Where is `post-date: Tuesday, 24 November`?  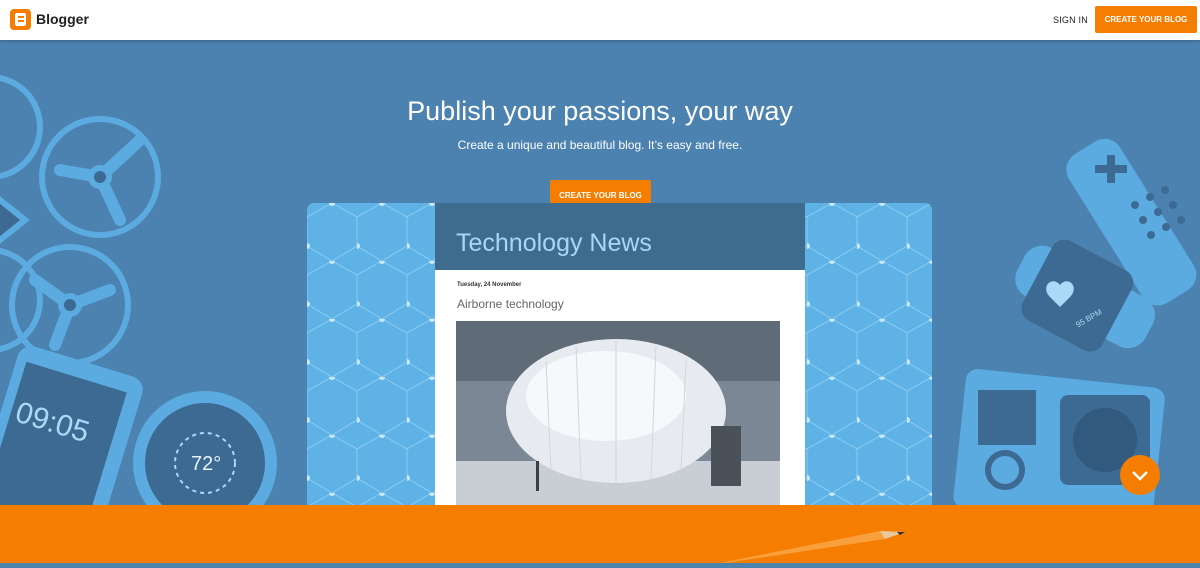 post-date: Tuesday, 24 November is located at coordinates (489, 285).